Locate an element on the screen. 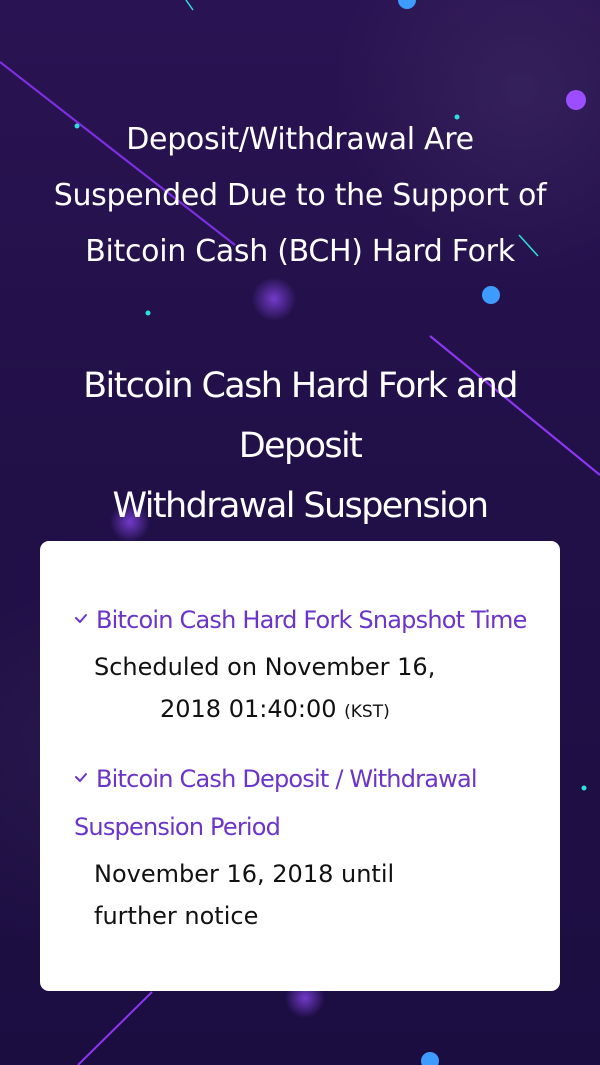 This screenshot has width=600, height=1065. snapshot-timezone: (KST) is located at coordinates (367, 712).